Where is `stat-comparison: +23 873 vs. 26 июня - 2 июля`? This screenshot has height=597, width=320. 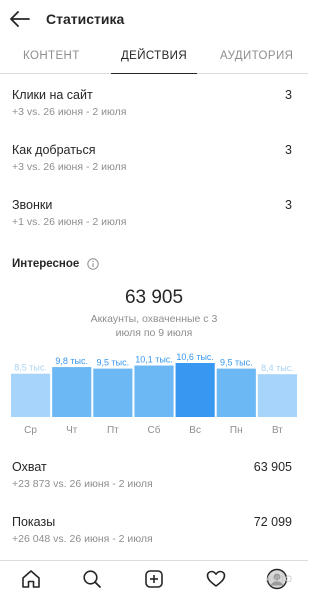 stat-comparison: +23 873 vs. 26 июня - 2 июля is located at coordinates (82, 484).